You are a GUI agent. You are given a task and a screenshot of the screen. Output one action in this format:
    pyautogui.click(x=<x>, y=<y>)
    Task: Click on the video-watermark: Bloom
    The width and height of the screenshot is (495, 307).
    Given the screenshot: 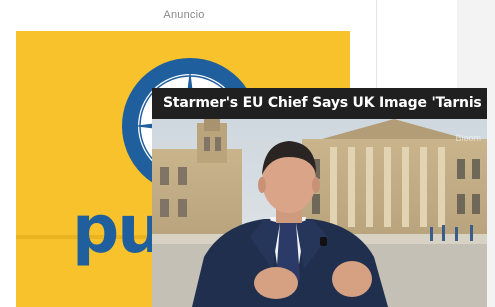 What is the action you would take?
    pyautogui.click(x=468, y=138)
    